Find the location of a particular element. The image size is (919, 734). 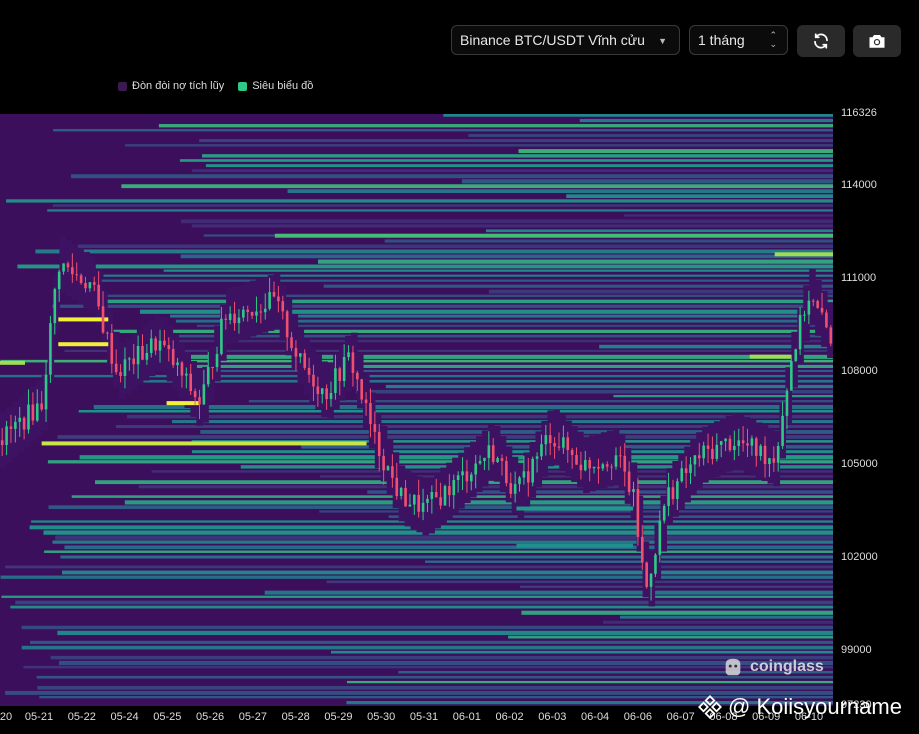

legend-label-liquidation: Siêu biểu đồ is located at coordinates (283, 86).